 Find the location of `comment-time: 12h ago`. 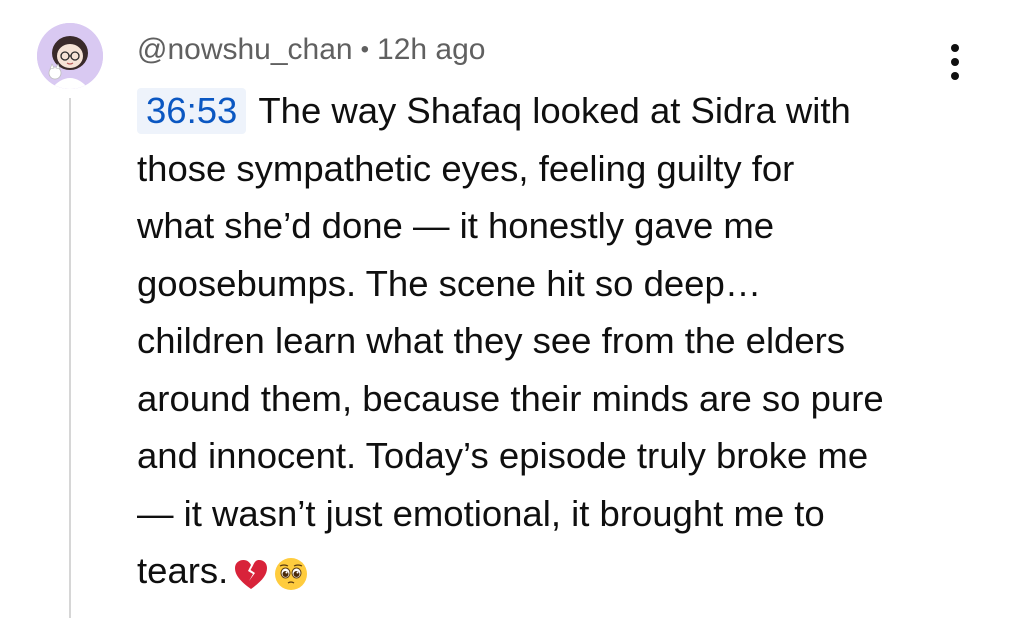

comment-time: 12h ago is located at coordinates (431, 49).